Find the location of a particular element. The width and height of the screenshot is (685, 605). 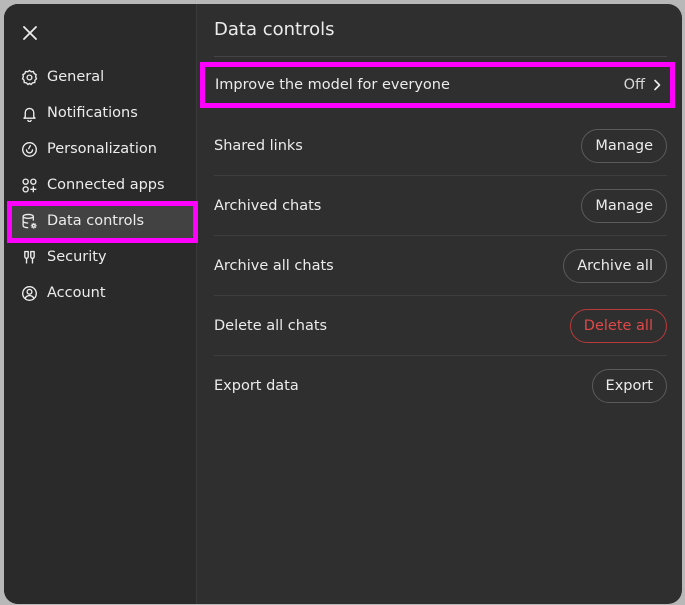

improve-model-label: Improve the model for everyone is located at coordinates (332, 85).